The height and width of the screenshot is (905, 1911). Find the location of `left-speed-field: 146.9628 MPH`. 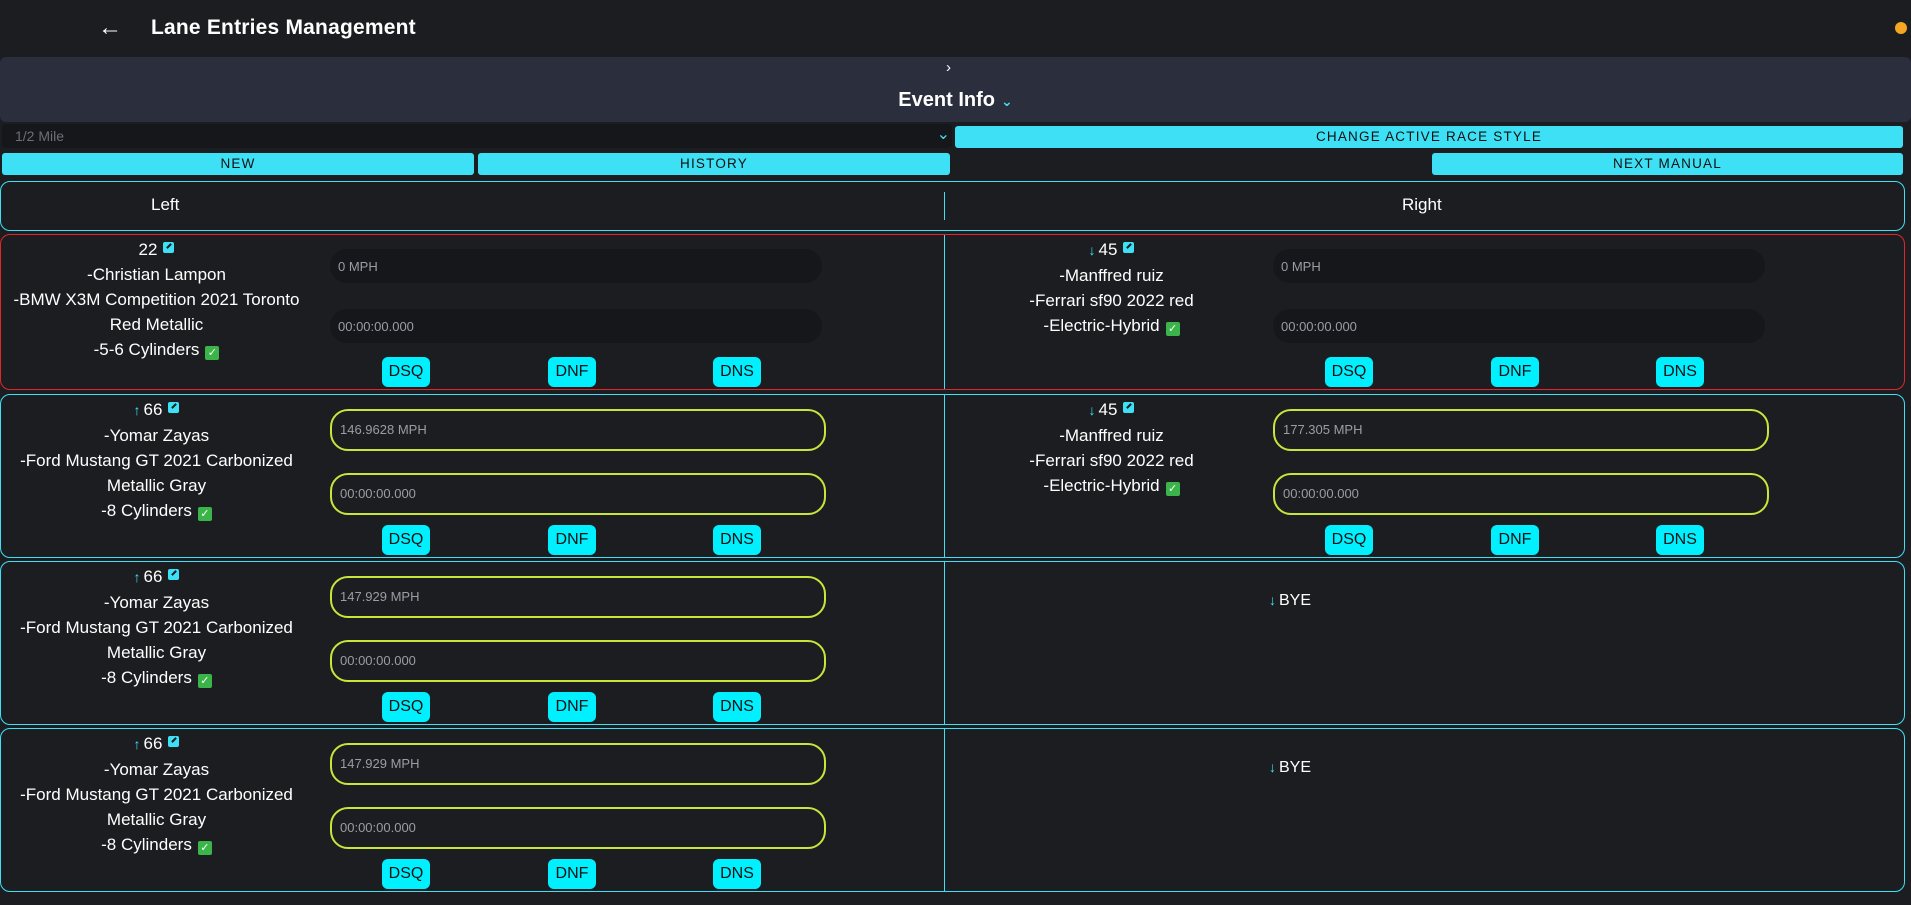

left-speed-field: 146.9628 MPH is located at coordinates (578, 430).